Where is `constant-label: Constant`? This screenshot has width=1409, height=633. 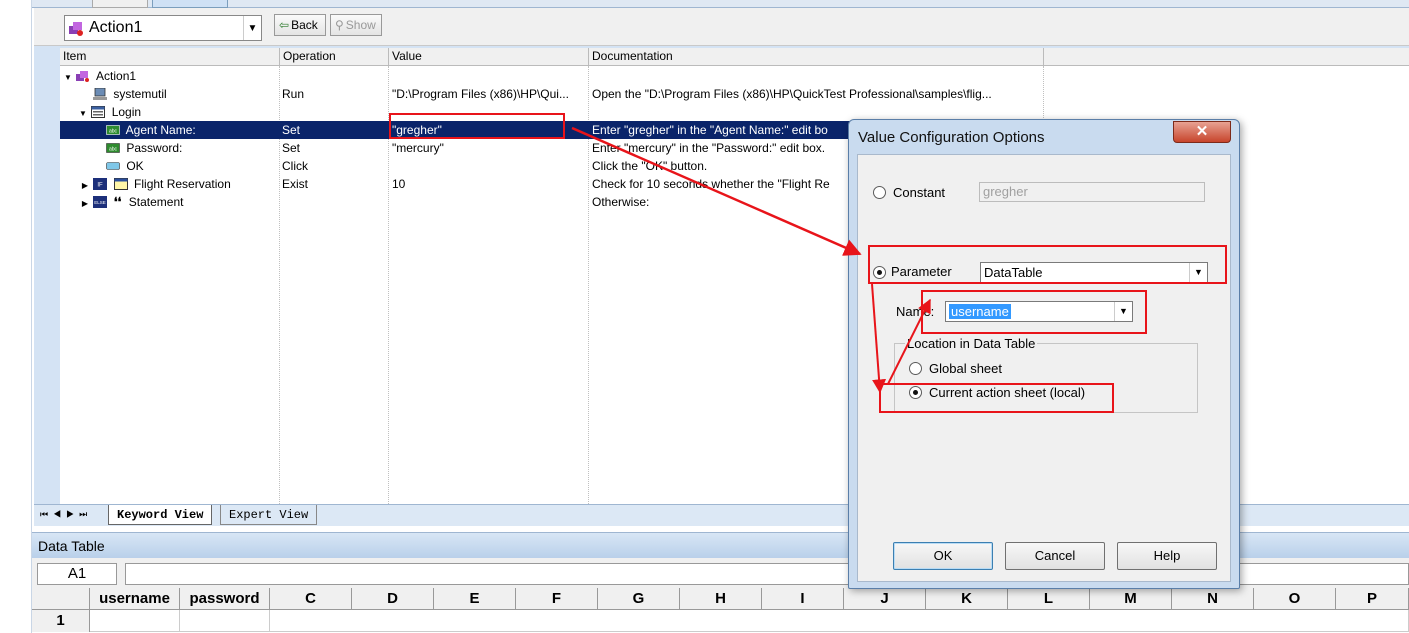 constant-label: Constant is located at coordinates (919, 192).